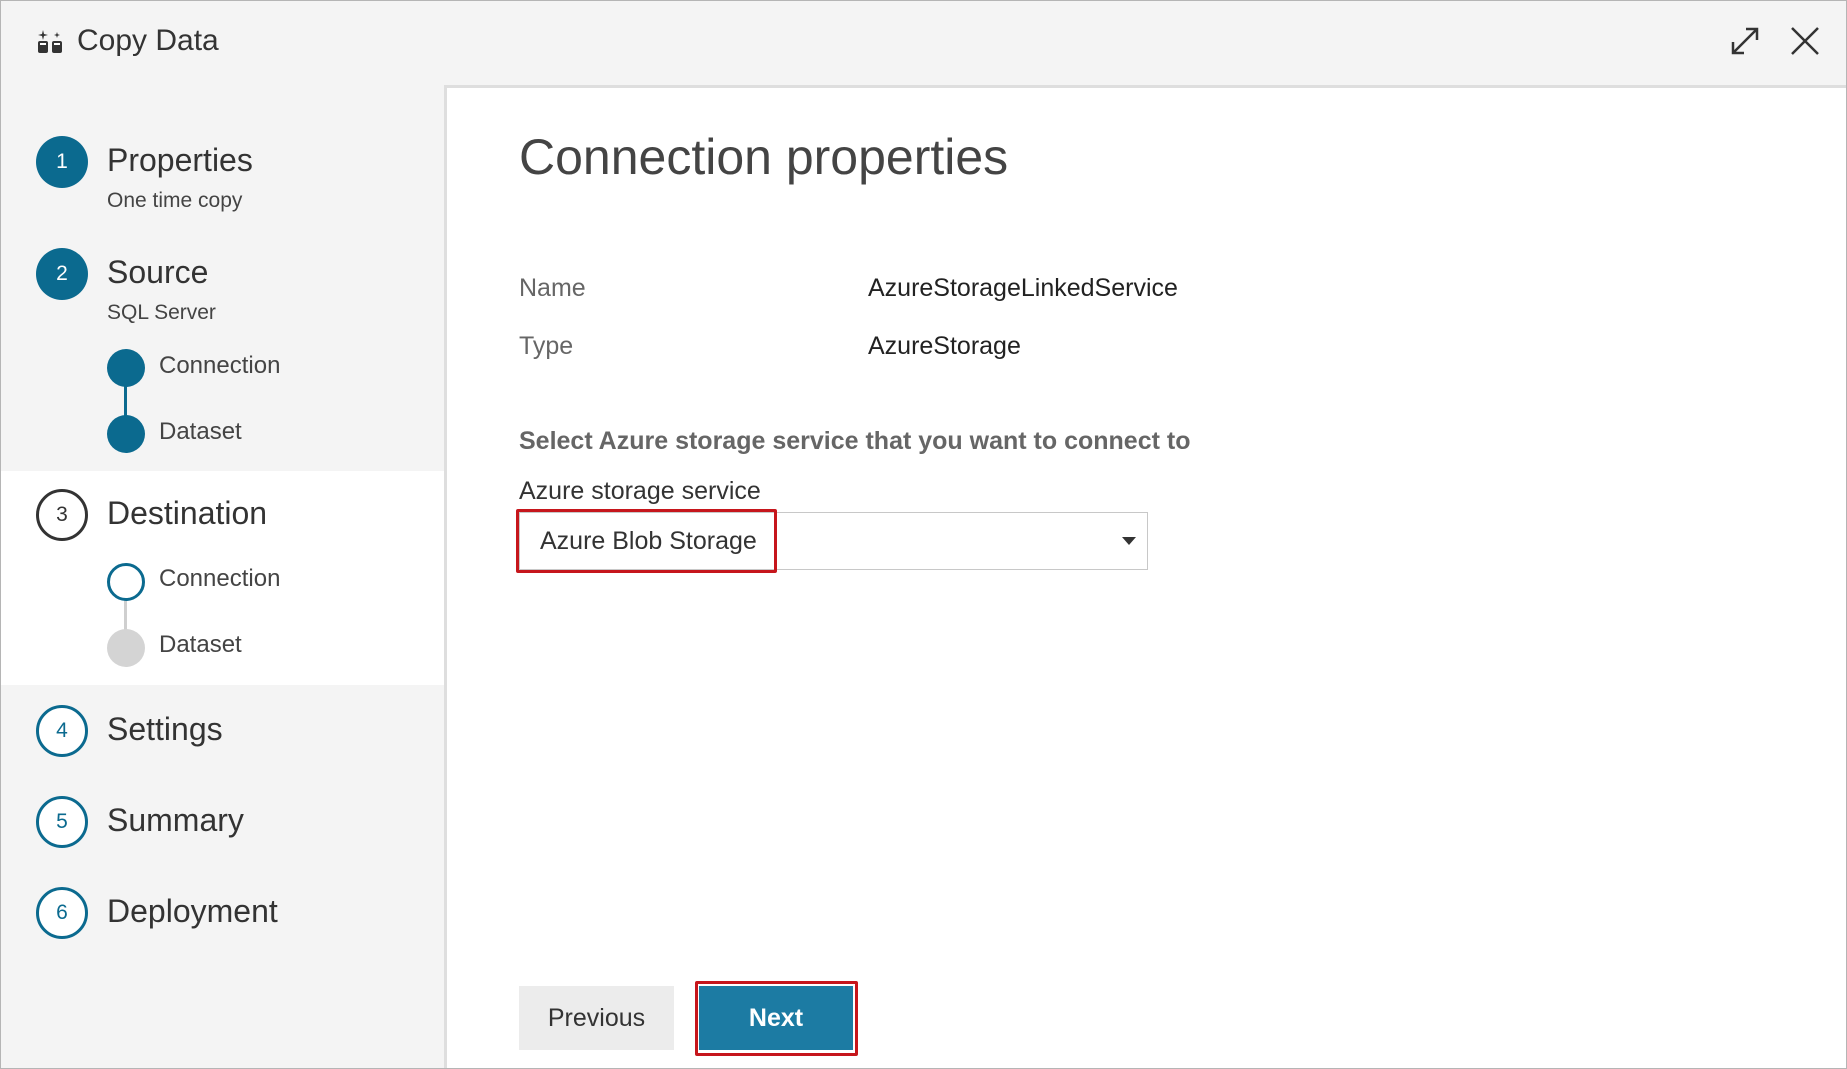  I want to click on step-5-circle: 5, so click(62, 822).